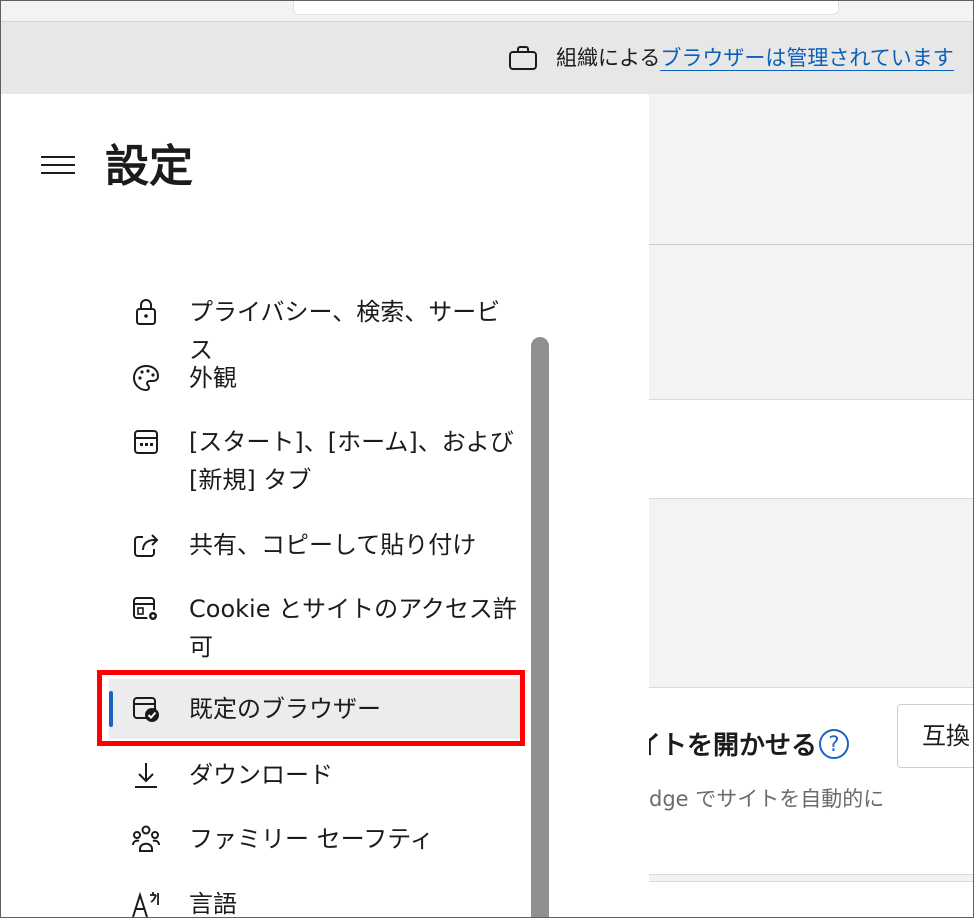 This screenshot has height=918, width=974. What do you see at coordinates (285, 709) in the screenshot?
I see `sidebar-item-label: 既定のブラウザー` at bounding box center [285, 709].